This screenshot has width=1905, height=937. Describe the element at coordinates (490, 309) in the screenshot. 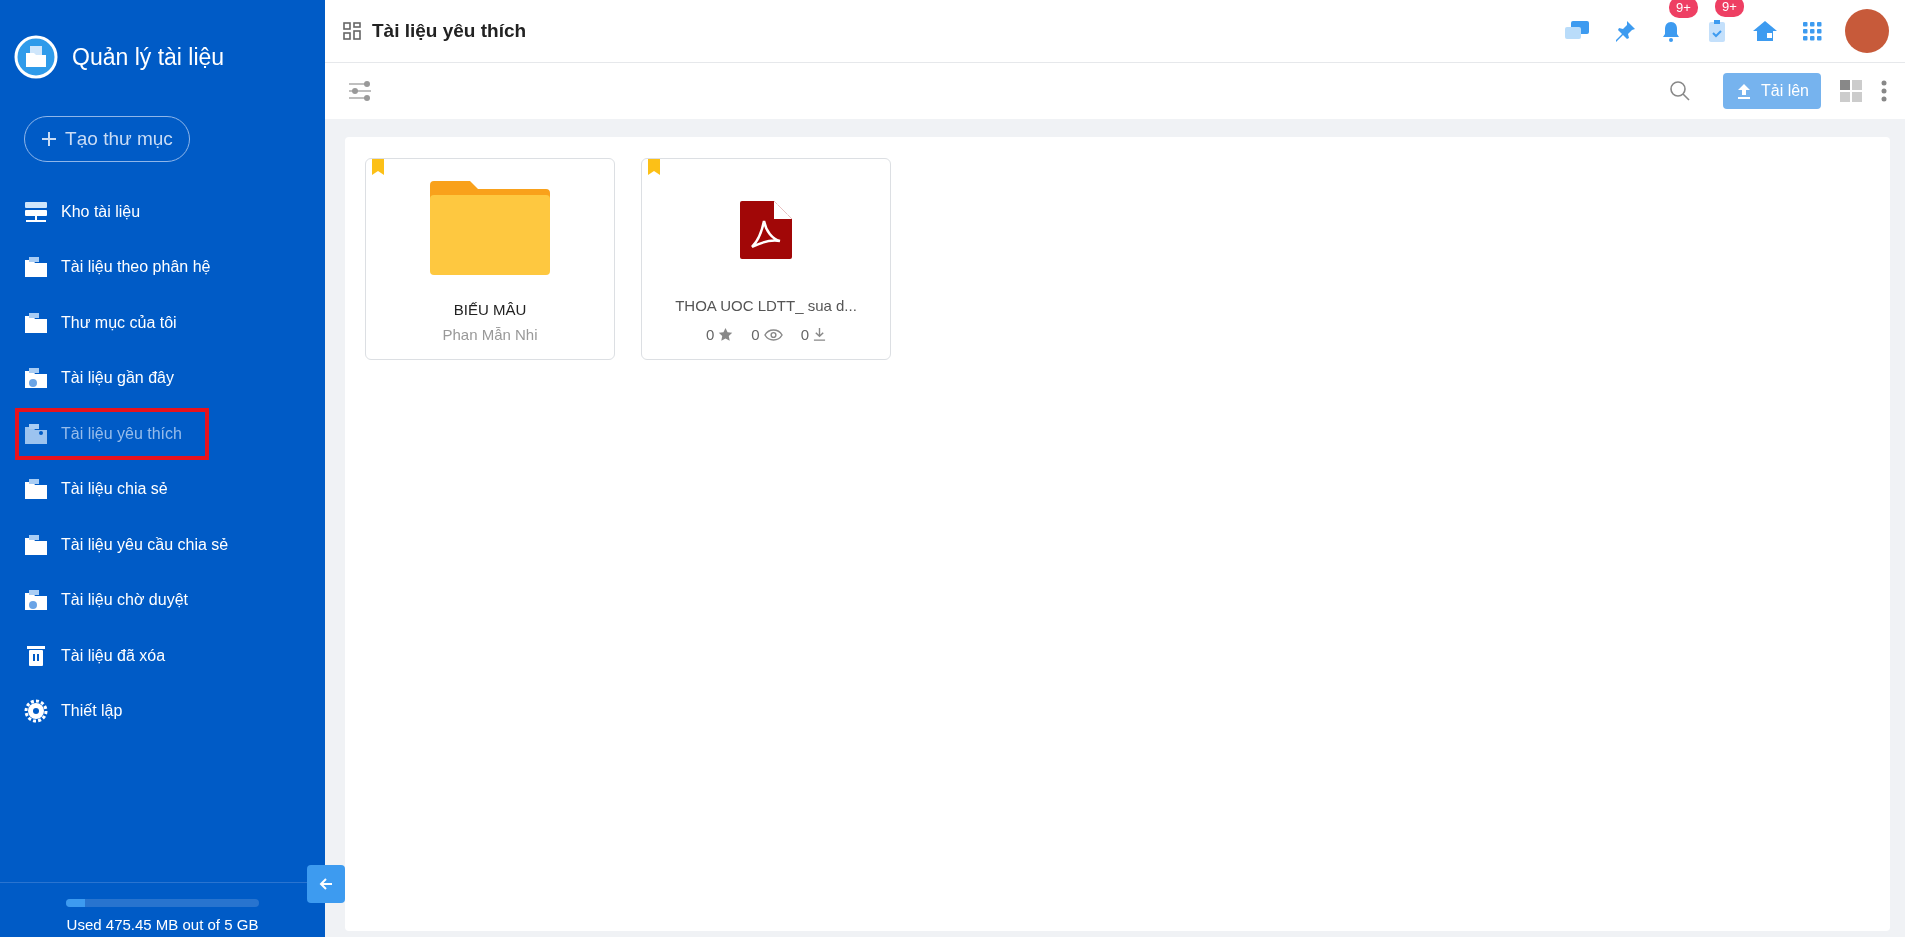

I see `folder-name: BIẾU MÂU` at that location.